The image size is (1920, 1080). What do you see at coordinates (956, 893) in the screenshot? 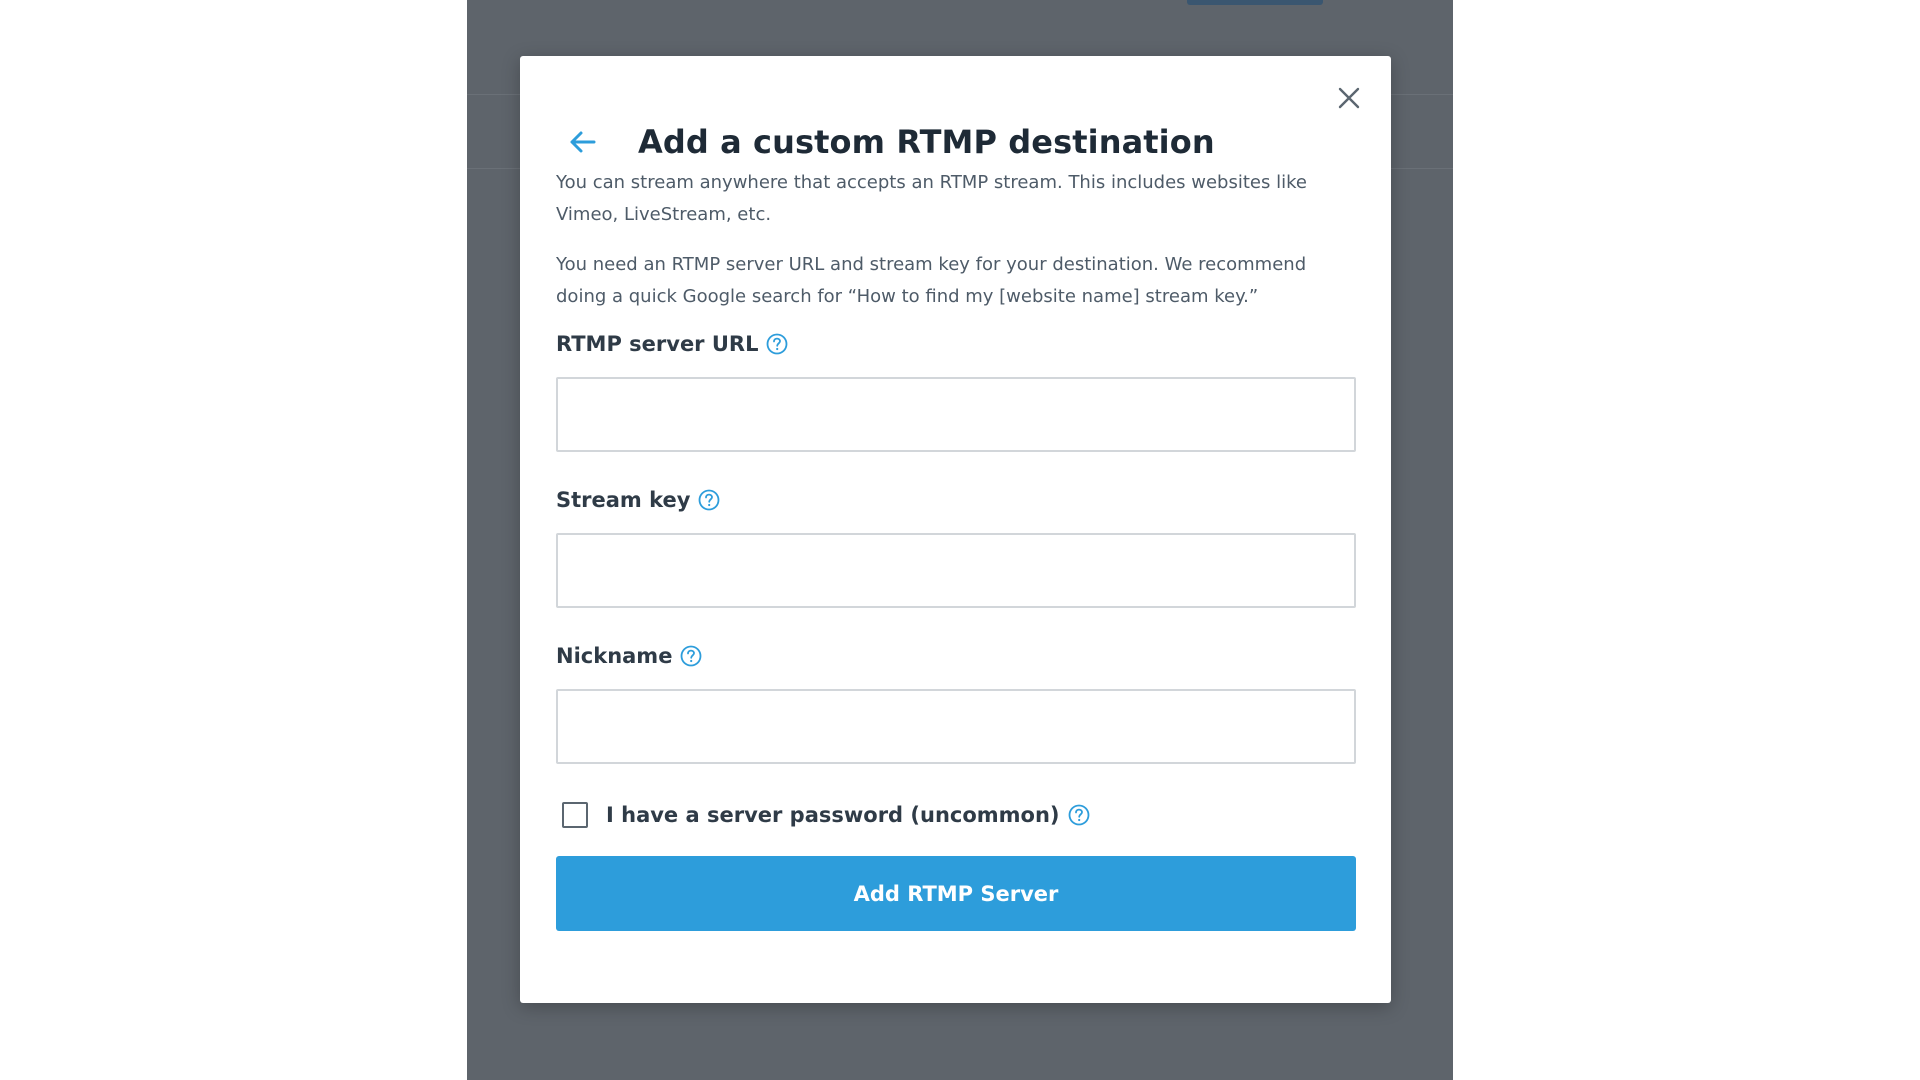
I see `add-rtmp-server-button: Add RTMP Server` at bounding box center [956, 893].